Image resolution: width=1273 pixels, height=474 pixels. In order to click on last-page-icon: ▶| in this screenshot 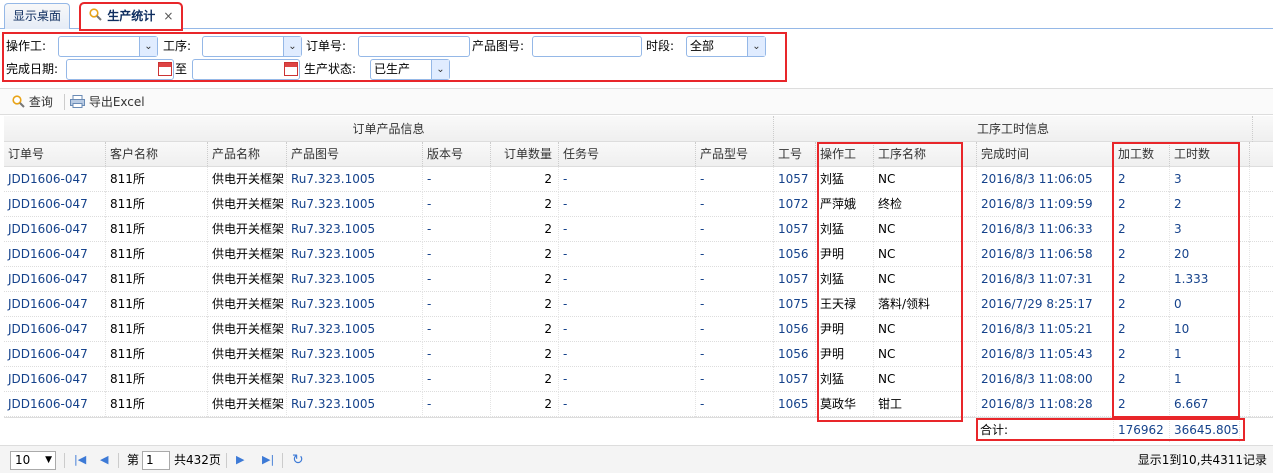, I will do `click(268, 460)`.